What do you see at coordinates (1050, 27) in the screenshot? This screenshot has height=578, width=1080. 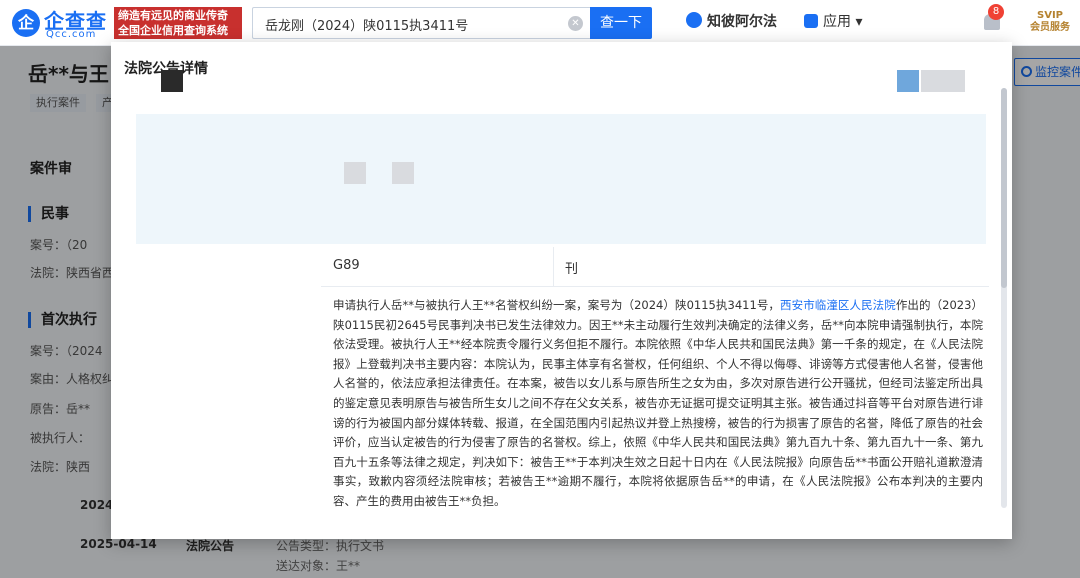 I see `svip-sub-label: 会员服务` at bounding box center [1050, 27].